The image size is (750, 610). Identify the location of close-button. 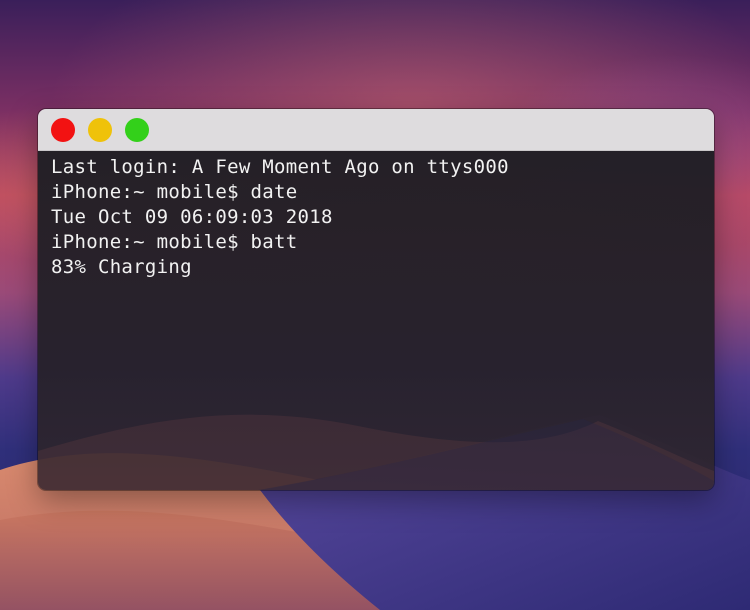
(63, 129).